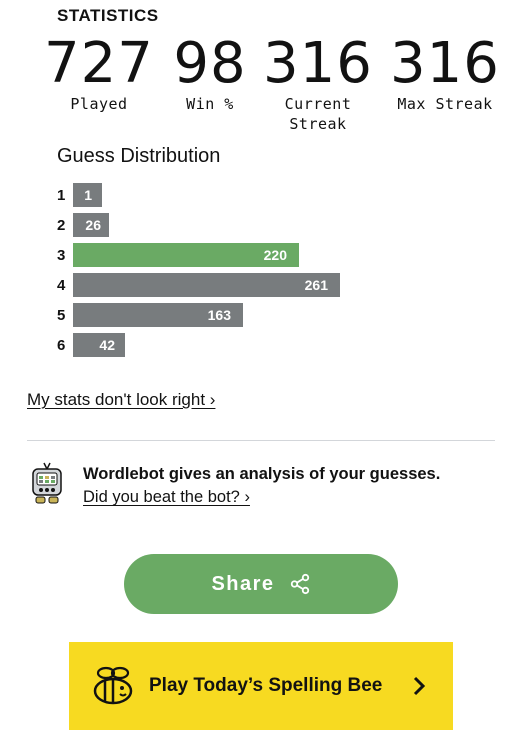  What do you see at coordinates (47, 483) in the screenshot?
I see `wordlebot-icon` at bounding box center [47, 483].